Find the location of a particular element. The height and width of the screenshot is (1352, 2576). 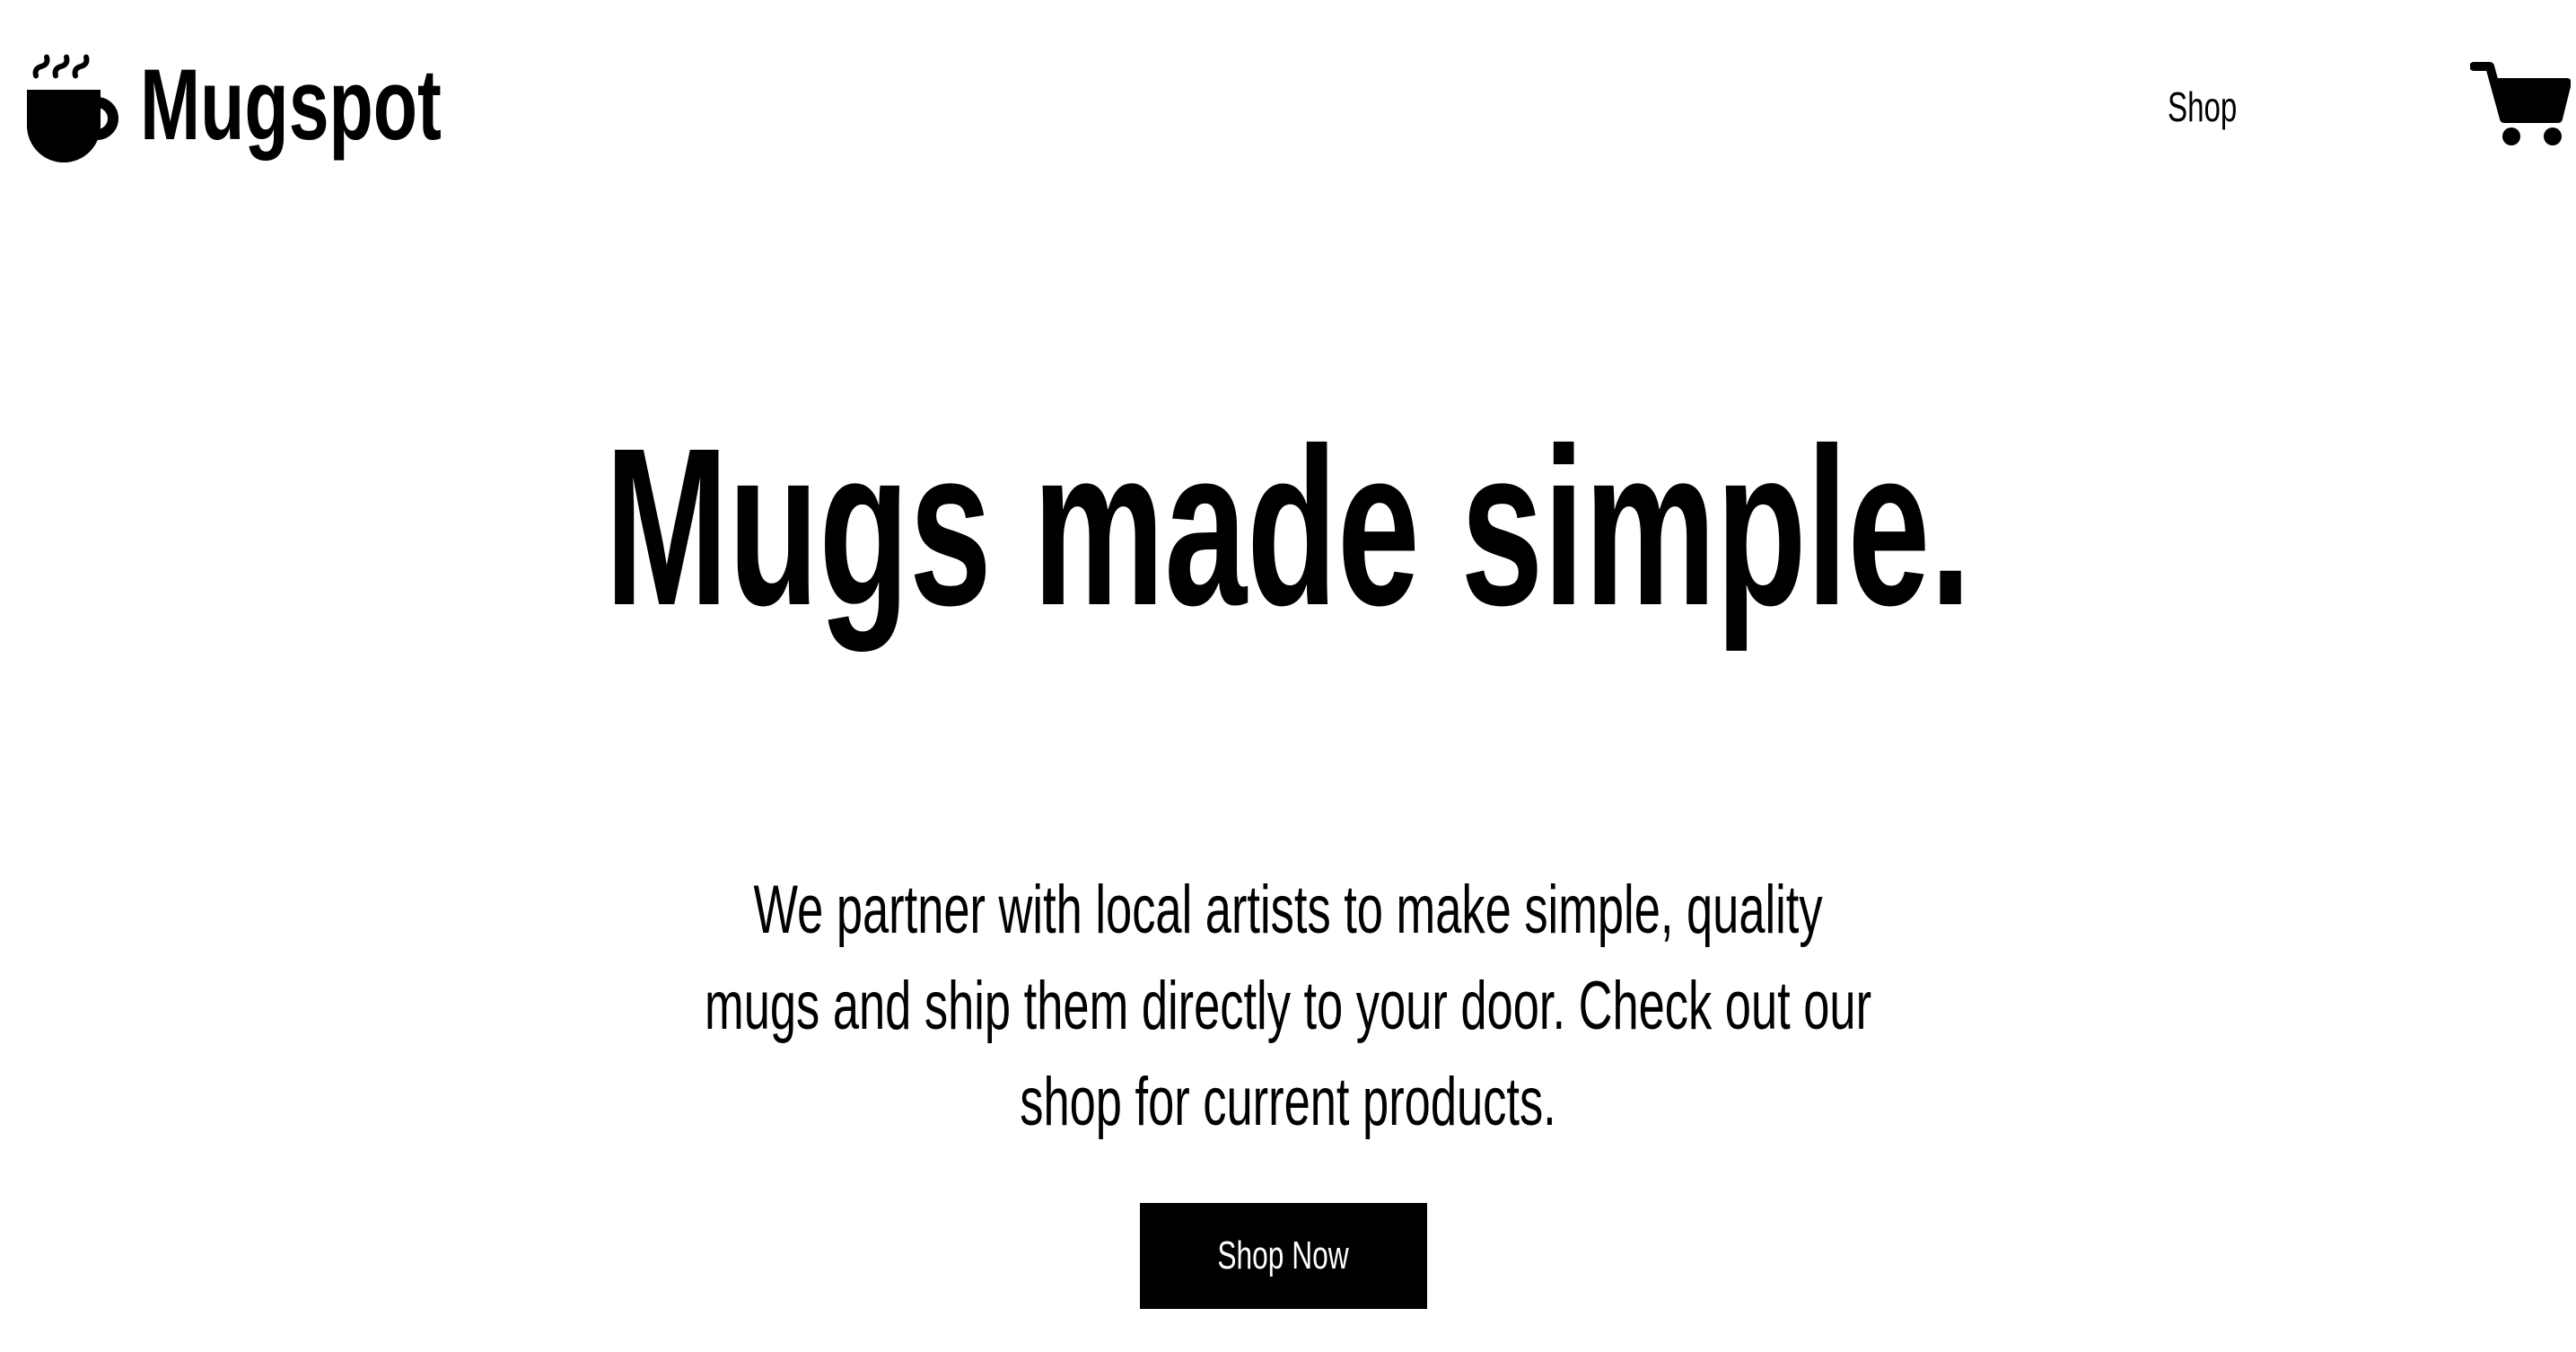

hero-description-line: shop for current products. is located at coordinates (1288, 1102).